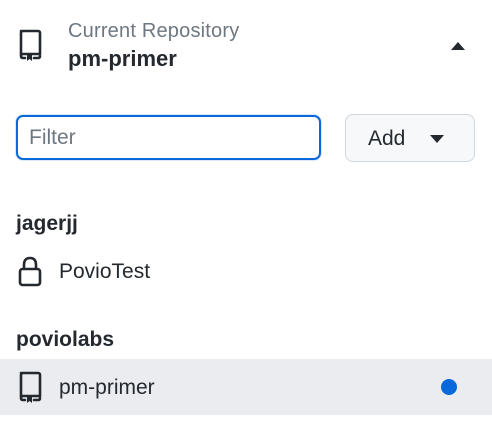 The image size is (492, 432). Describe the element at coordinates (410, 138) in the screenshot. I see `add-button: Add` at that location.